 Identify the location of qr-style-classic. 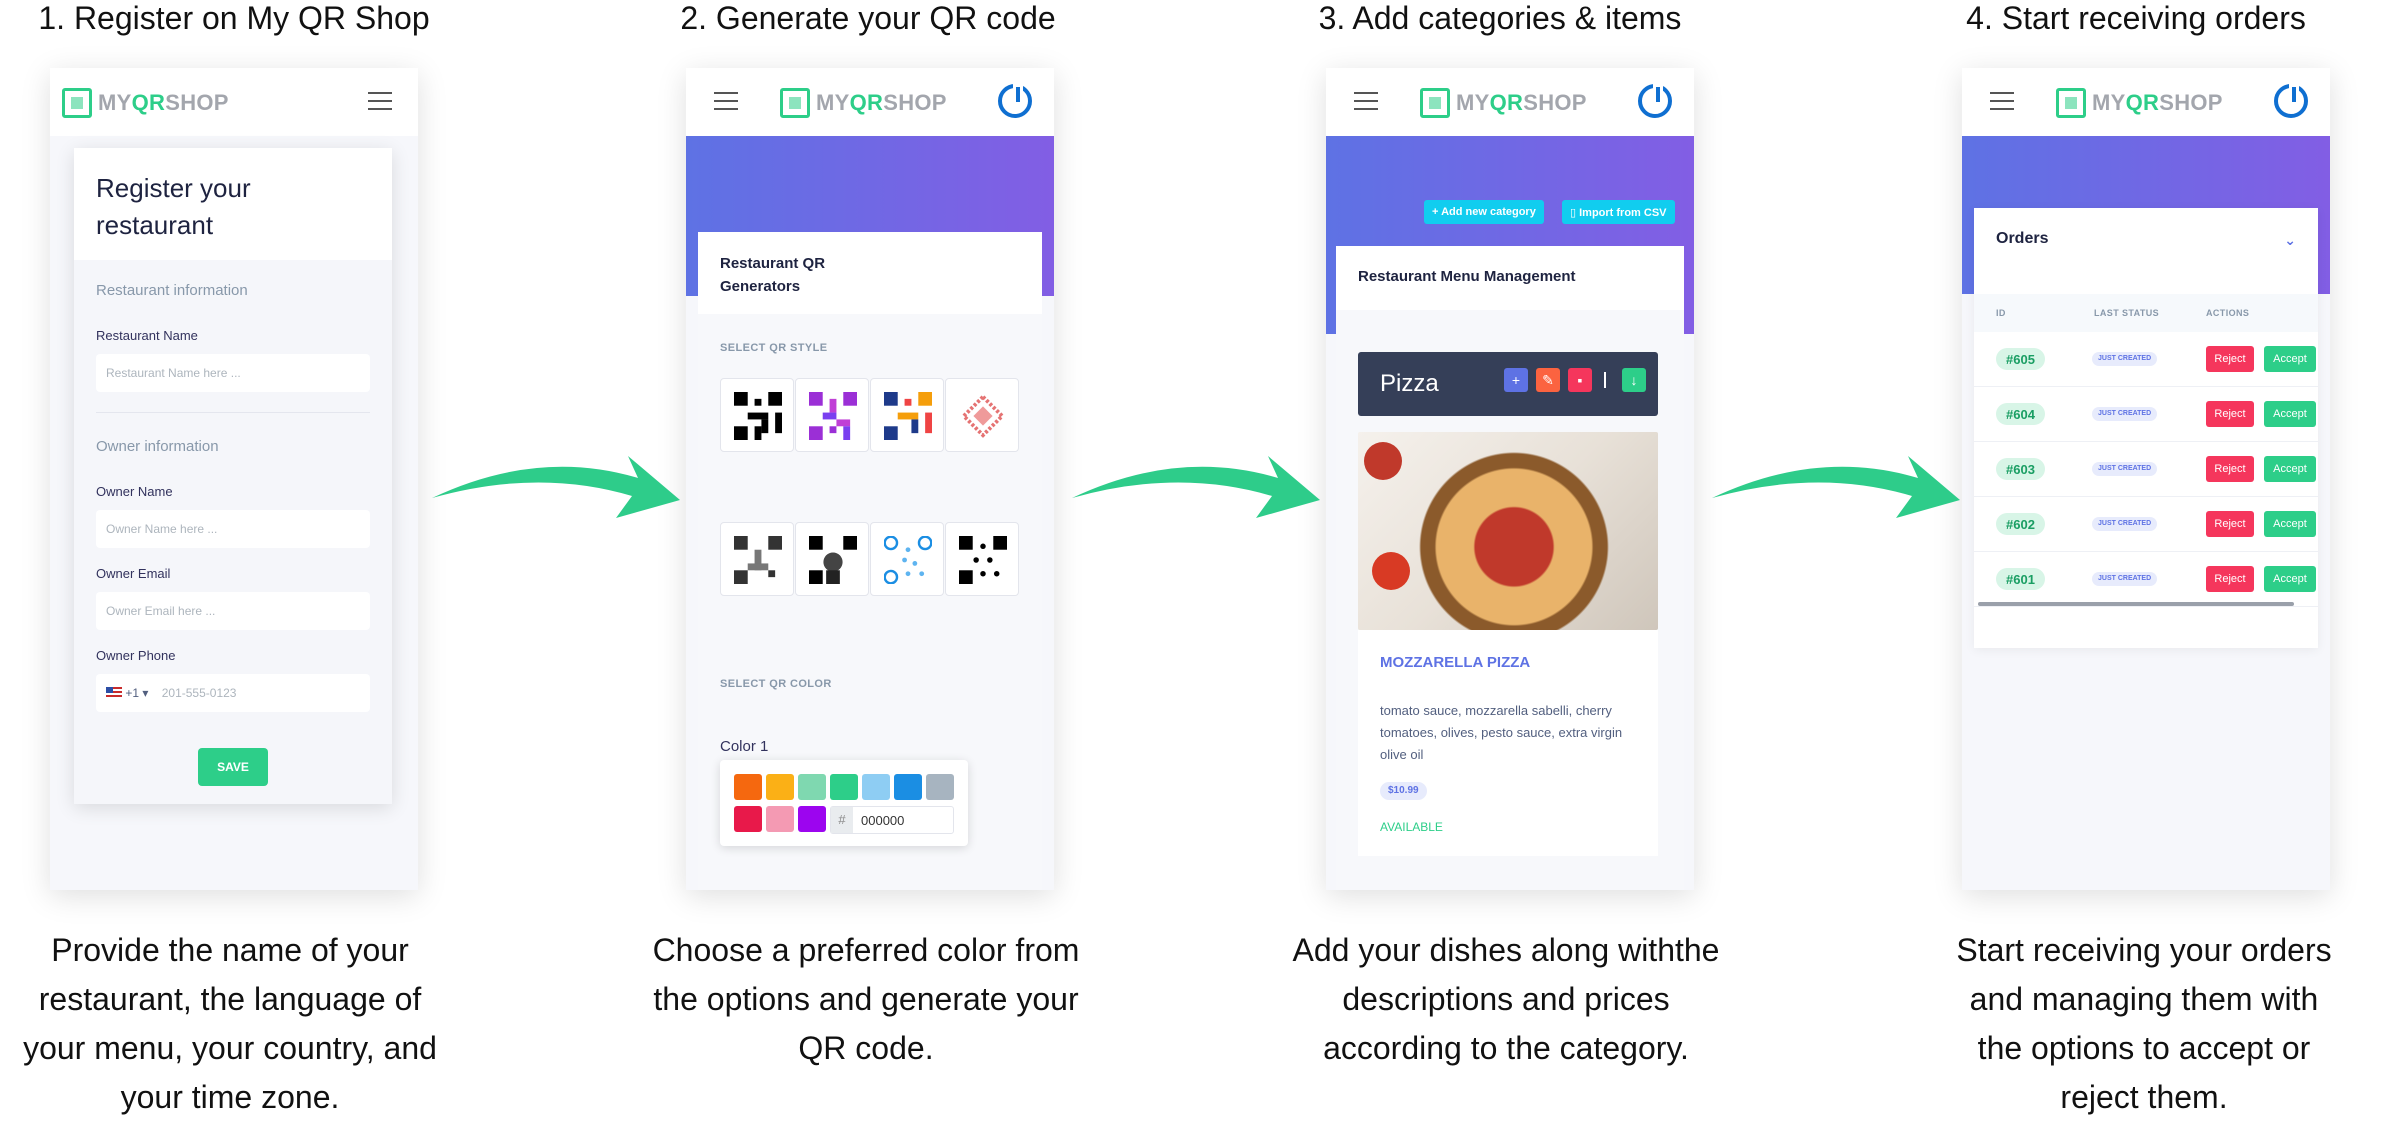
(757, 415).